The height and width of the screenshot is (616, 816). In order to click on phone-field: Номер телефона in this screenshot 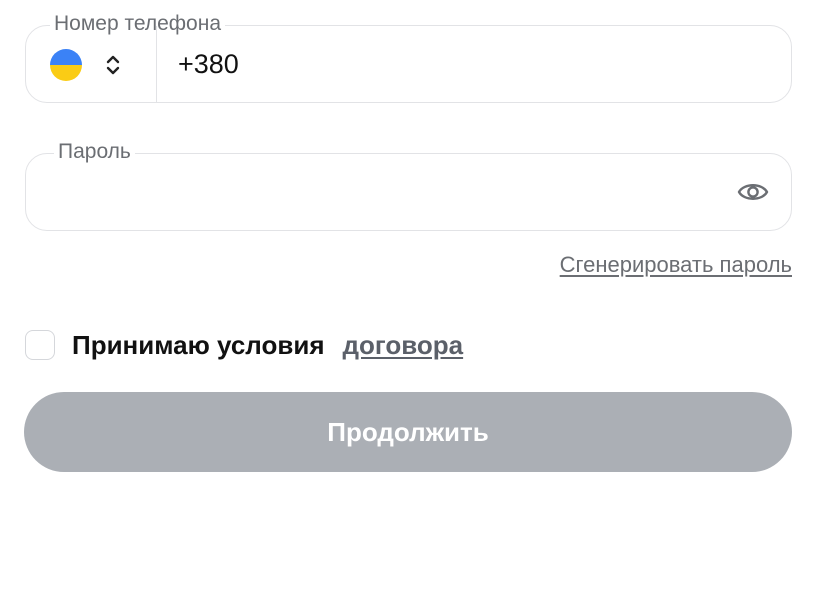, I will do `click(408, 57)`.